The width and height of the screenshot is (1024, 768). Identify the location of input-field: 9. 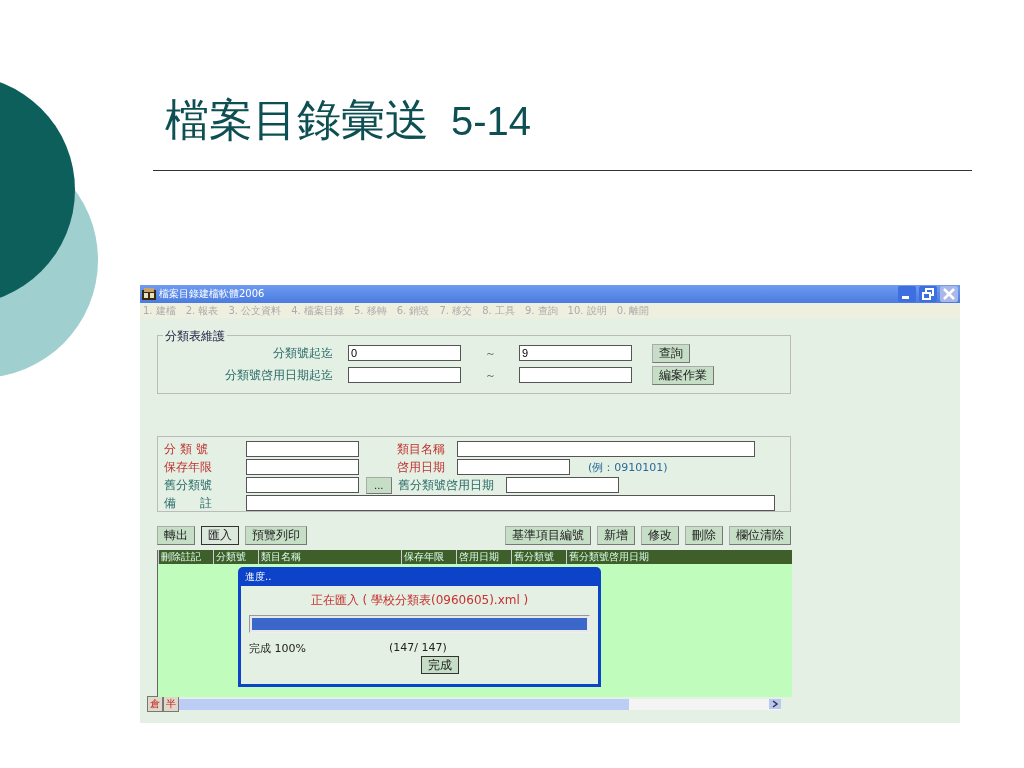
(575, 353).